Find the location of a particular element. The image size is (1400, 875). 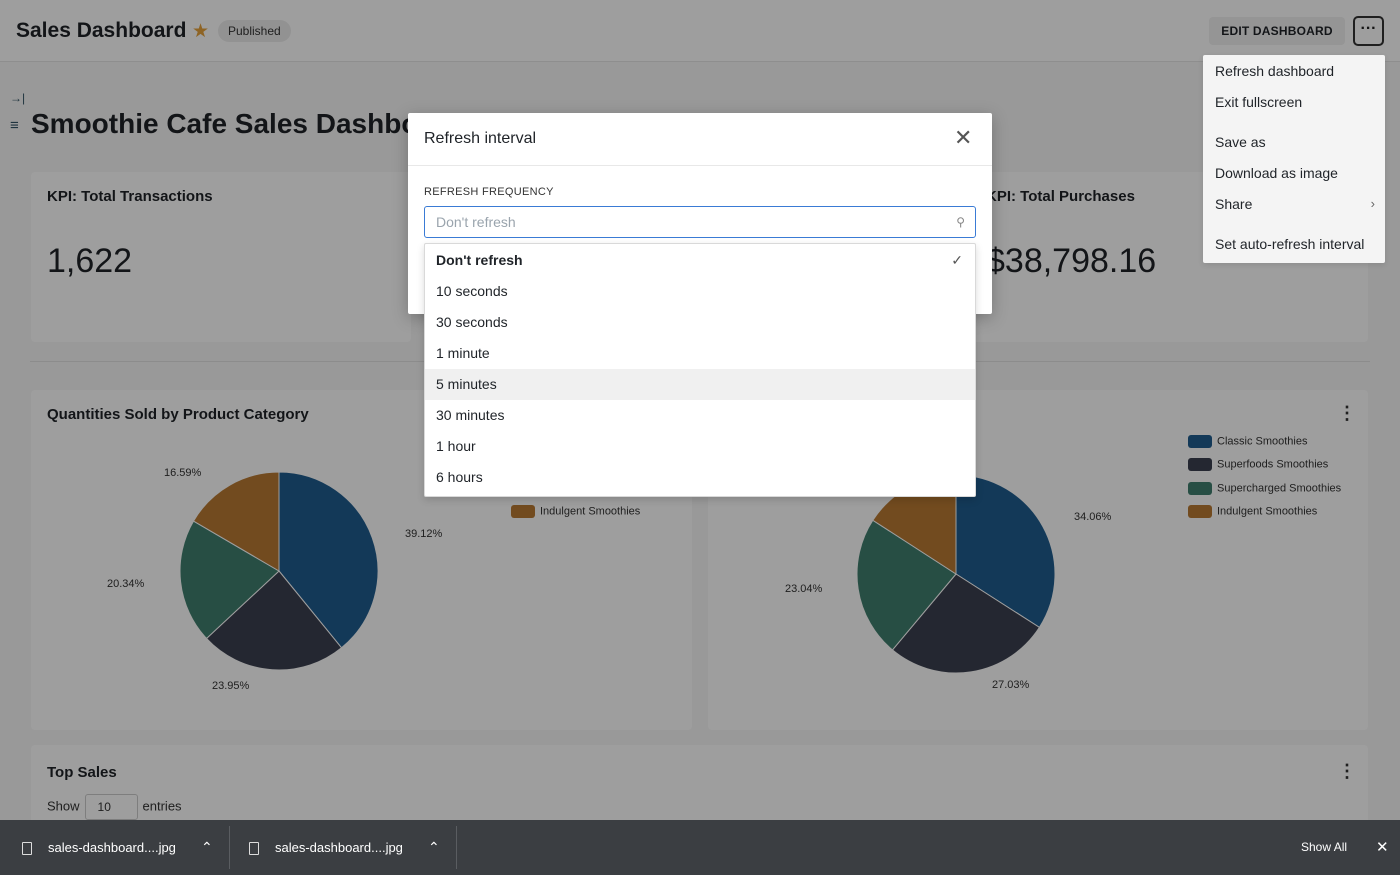

chevron-right-icon: › is located at coordinates (1372, 203).